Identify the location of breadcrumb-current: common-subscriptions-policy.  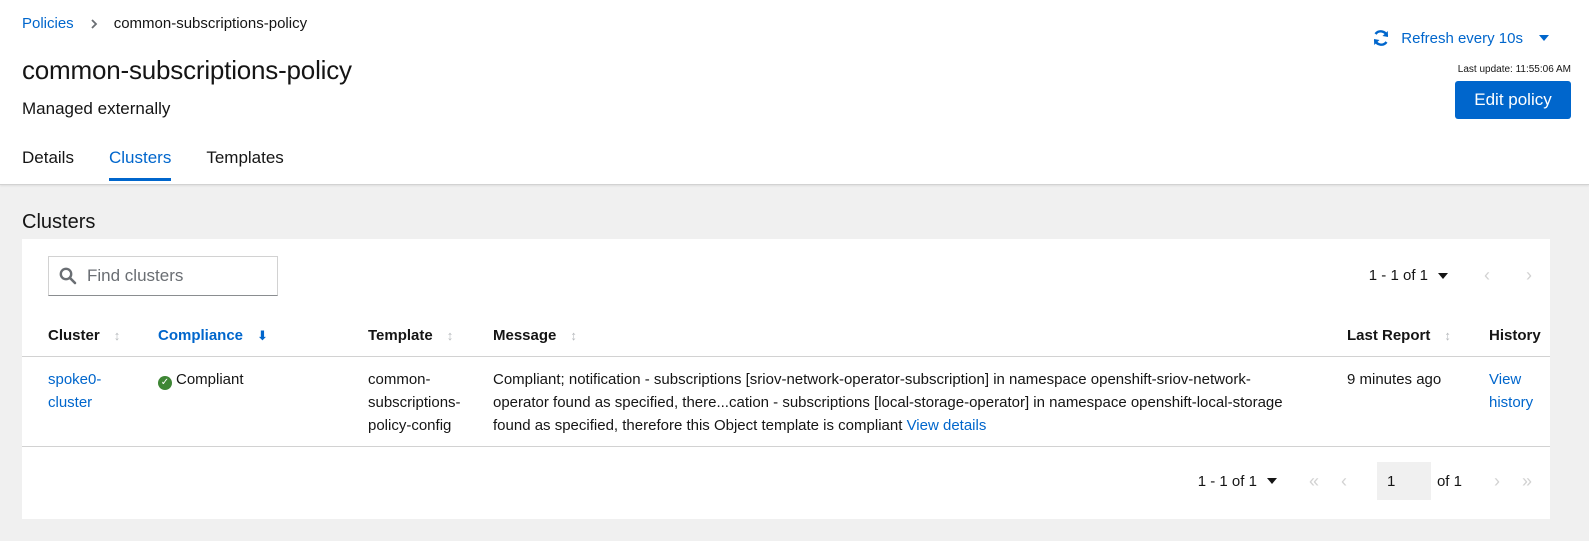
(210, 23).